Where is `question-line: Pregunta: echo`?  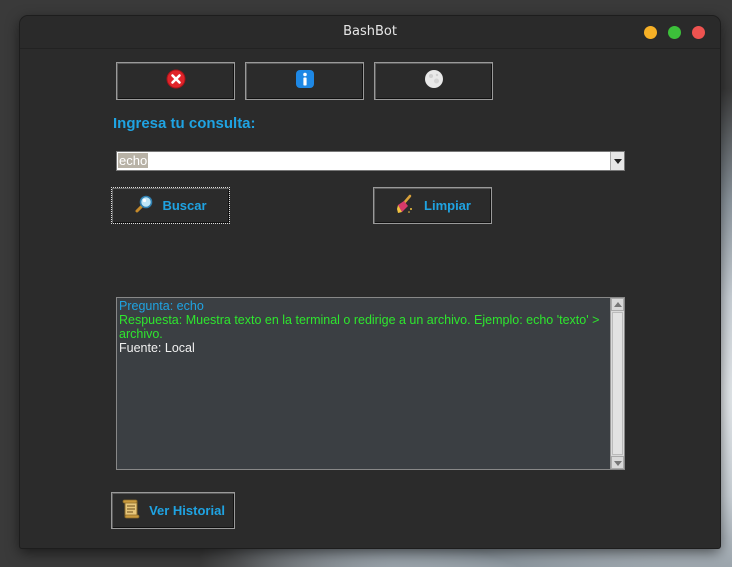
question-line: Pregunta: echo is located at coordinates (161, 306).